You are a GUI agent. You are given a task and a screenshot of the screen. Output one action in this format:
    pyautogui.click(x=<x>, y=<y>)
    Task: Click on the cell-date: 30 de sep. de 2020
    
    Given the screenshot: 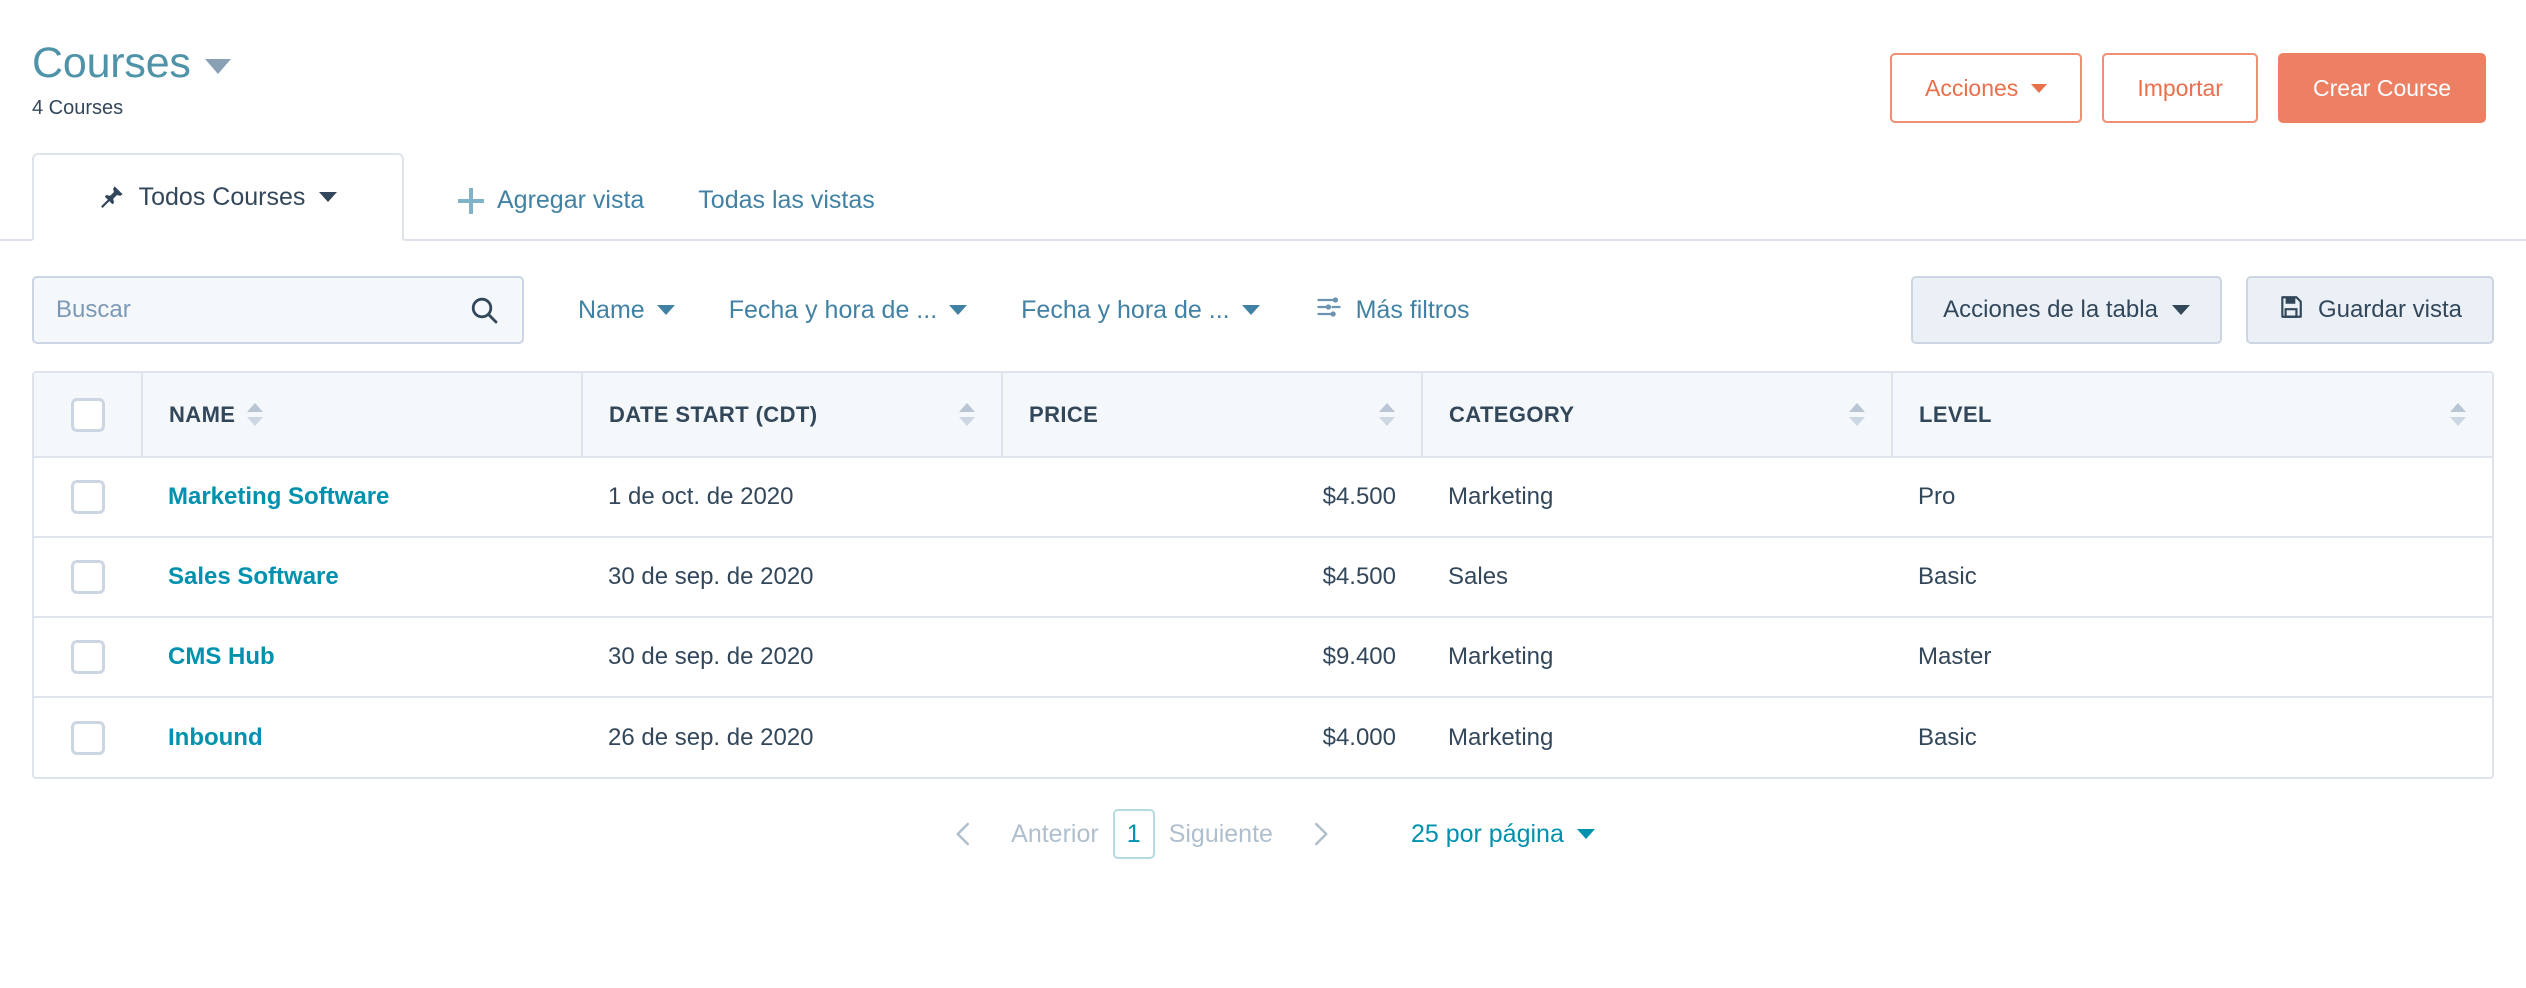 What is the action you would take?
    pyautogui.click(x=711, y=656)
    